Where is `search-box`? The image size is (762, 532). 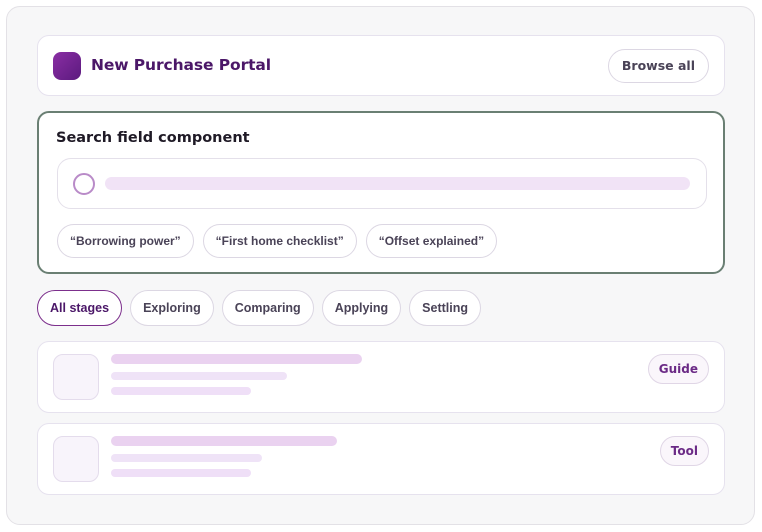 search-box is located at coordinates (382, 183).